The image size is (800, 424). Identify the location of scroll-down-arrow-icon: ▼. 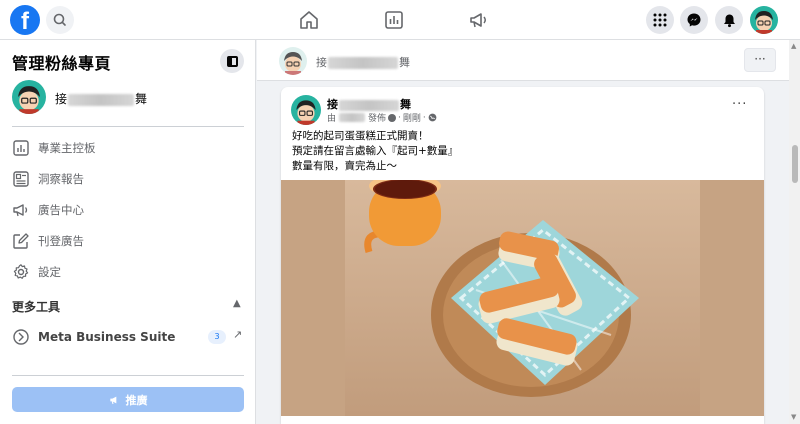
(793, 417).